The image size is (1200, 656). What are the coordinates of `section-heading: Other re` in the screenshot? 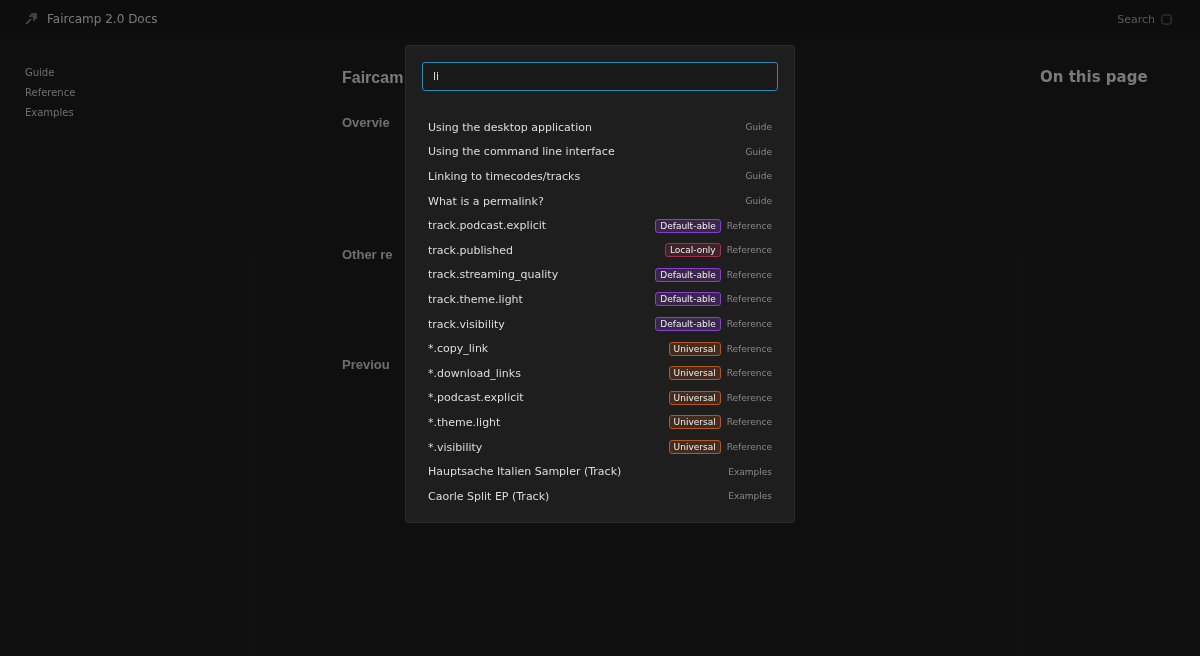 It's located at (367, 255).